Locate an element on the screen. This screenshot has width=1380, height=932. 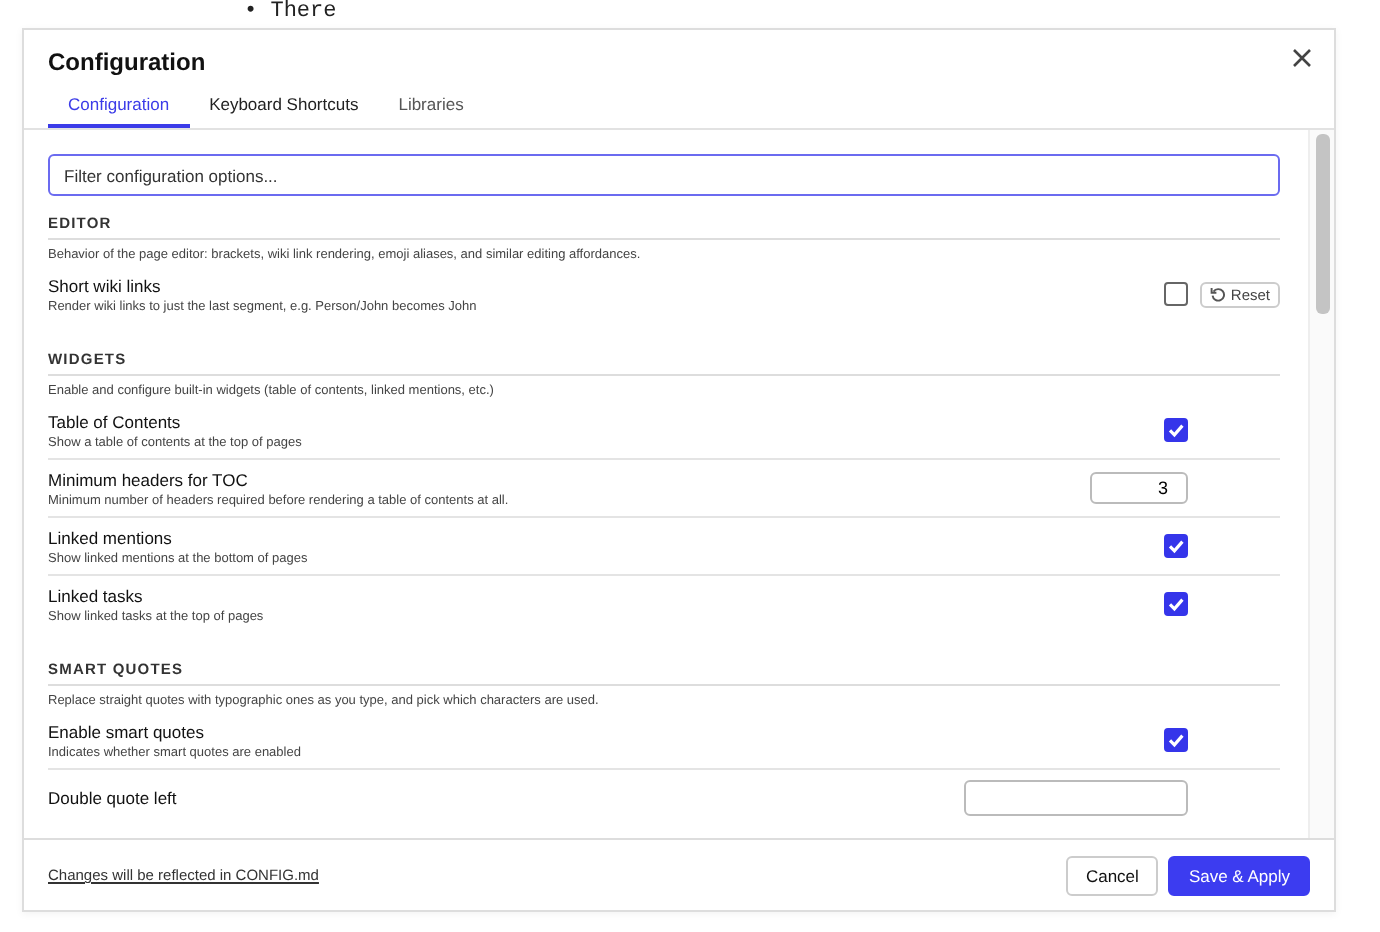
setting-title: Table of Contents is located at coordinates (115, 421).